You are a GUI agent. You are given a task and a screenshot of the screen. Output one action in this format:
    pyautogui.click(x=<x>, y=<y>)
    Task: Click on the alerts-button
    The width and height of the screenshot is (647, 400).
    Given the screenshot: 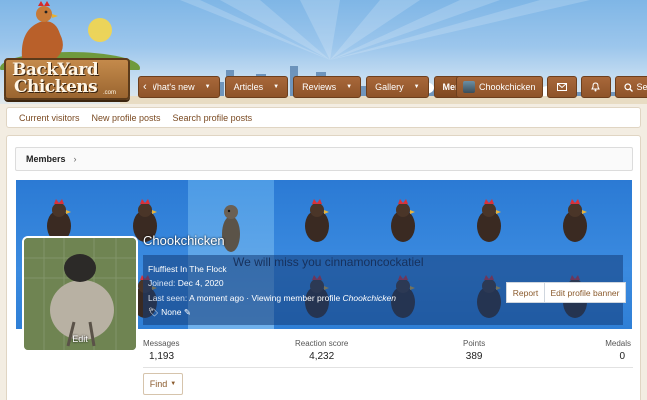 What is the action you would take?
    pyautogui.click(x=595, y=87)
    